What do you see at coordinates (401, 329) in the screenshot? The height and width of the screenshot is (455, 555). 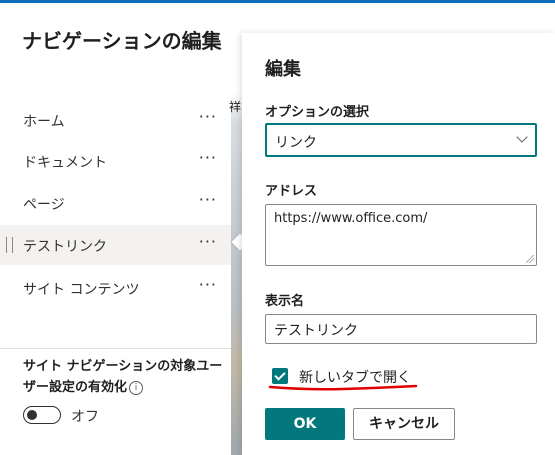 I see `display-name-input: テストリンク` at bounding box center [401, 329].